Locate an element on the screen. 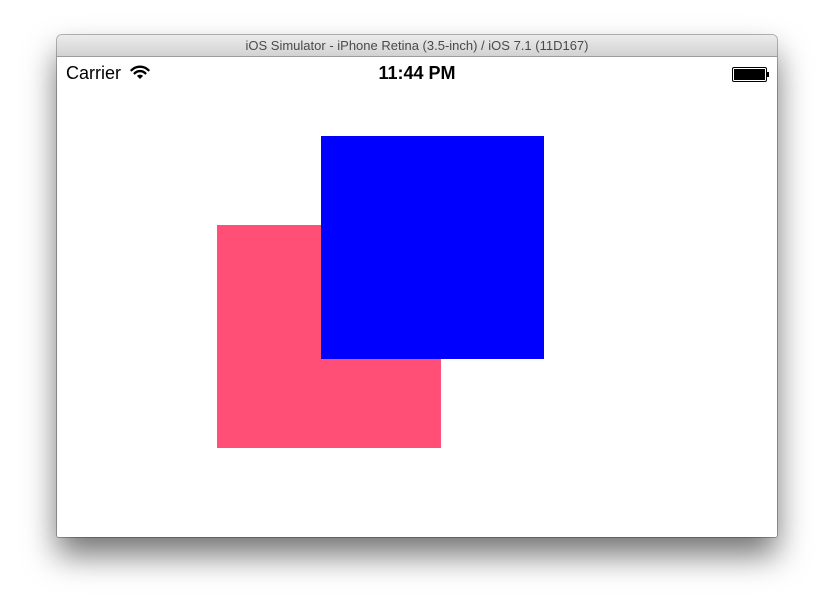 The image size is (834, 616). battery-body is located at coordinates (749, 74).